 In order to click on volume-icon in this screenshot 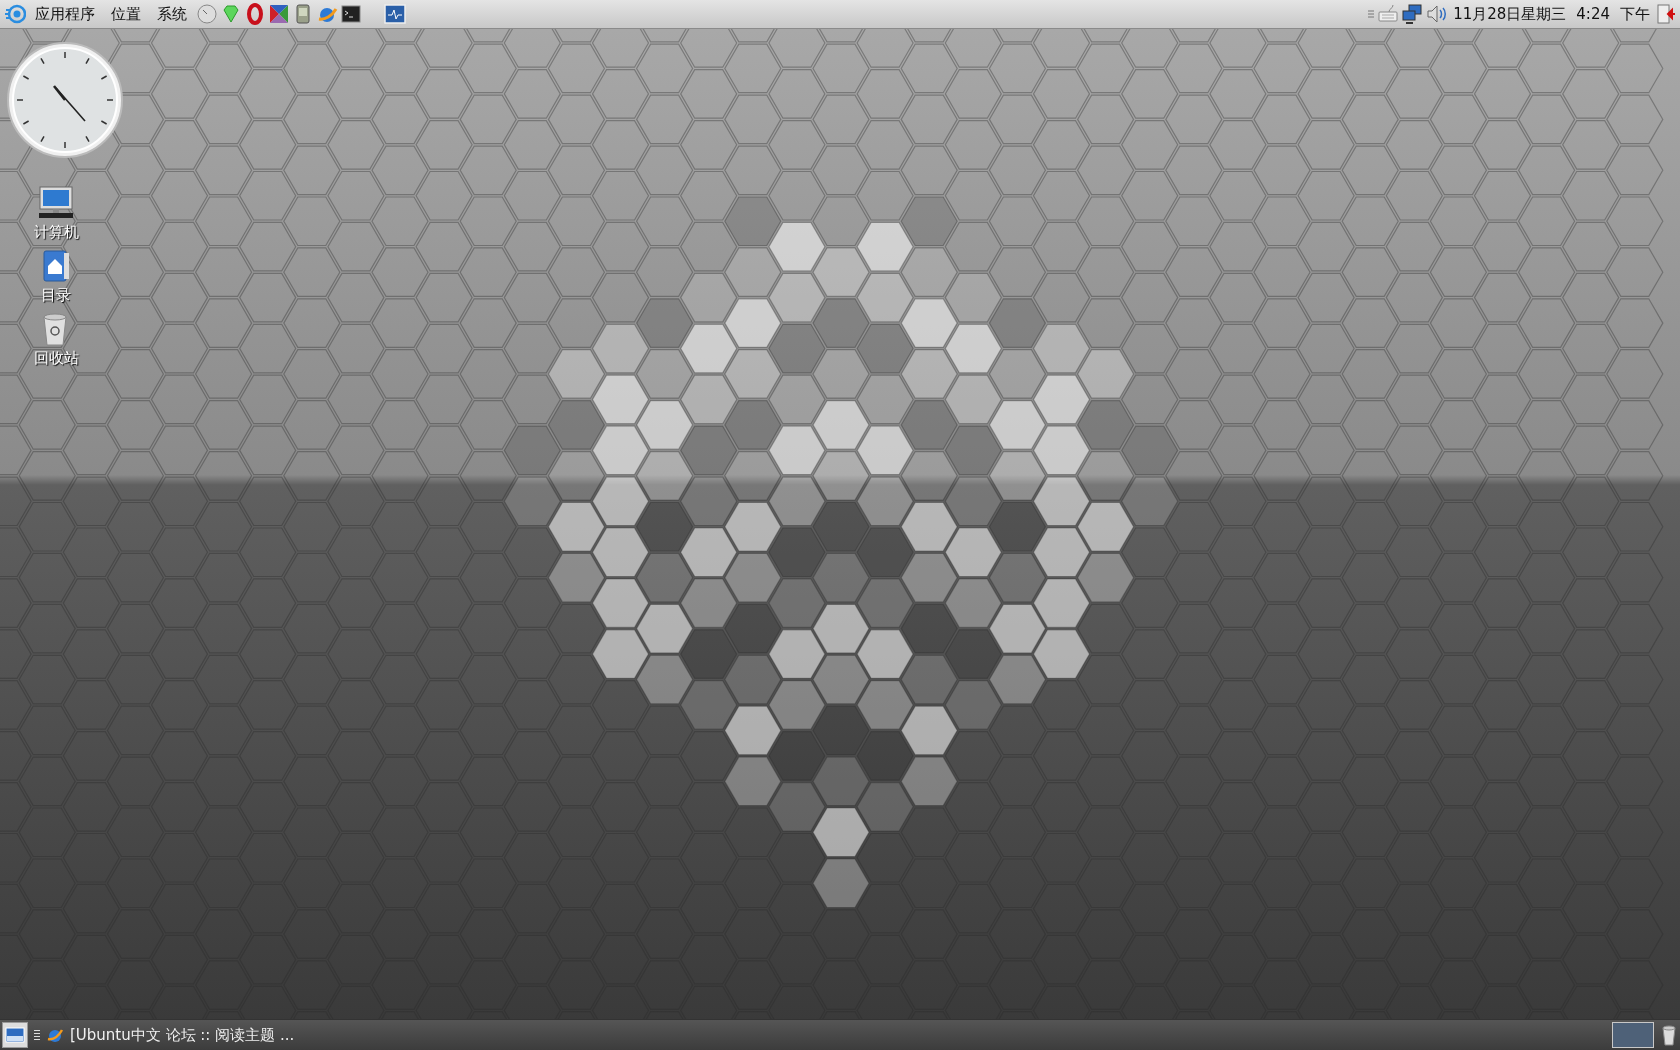, I will do `click(1436, 14)`.